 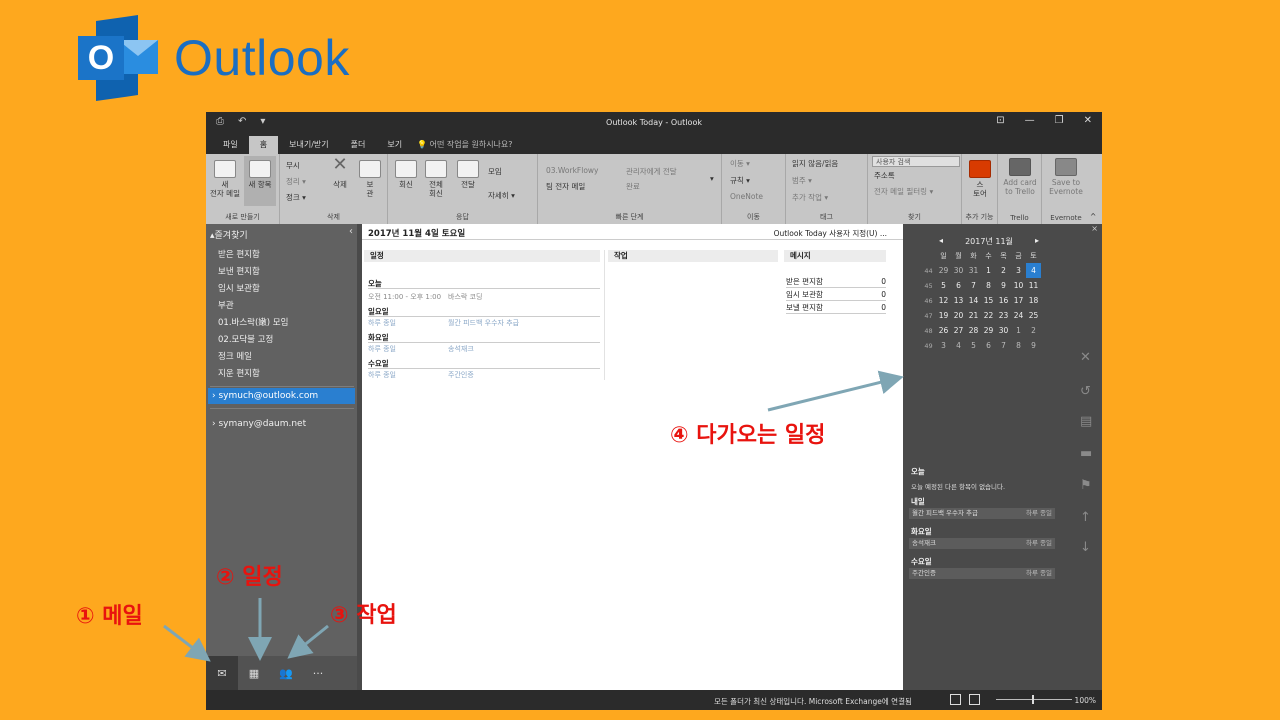 What do you see at coordinates (482, 256) in the screenshot?
I see `calendar-column-header: 일정` at bounding box center [482, 256].